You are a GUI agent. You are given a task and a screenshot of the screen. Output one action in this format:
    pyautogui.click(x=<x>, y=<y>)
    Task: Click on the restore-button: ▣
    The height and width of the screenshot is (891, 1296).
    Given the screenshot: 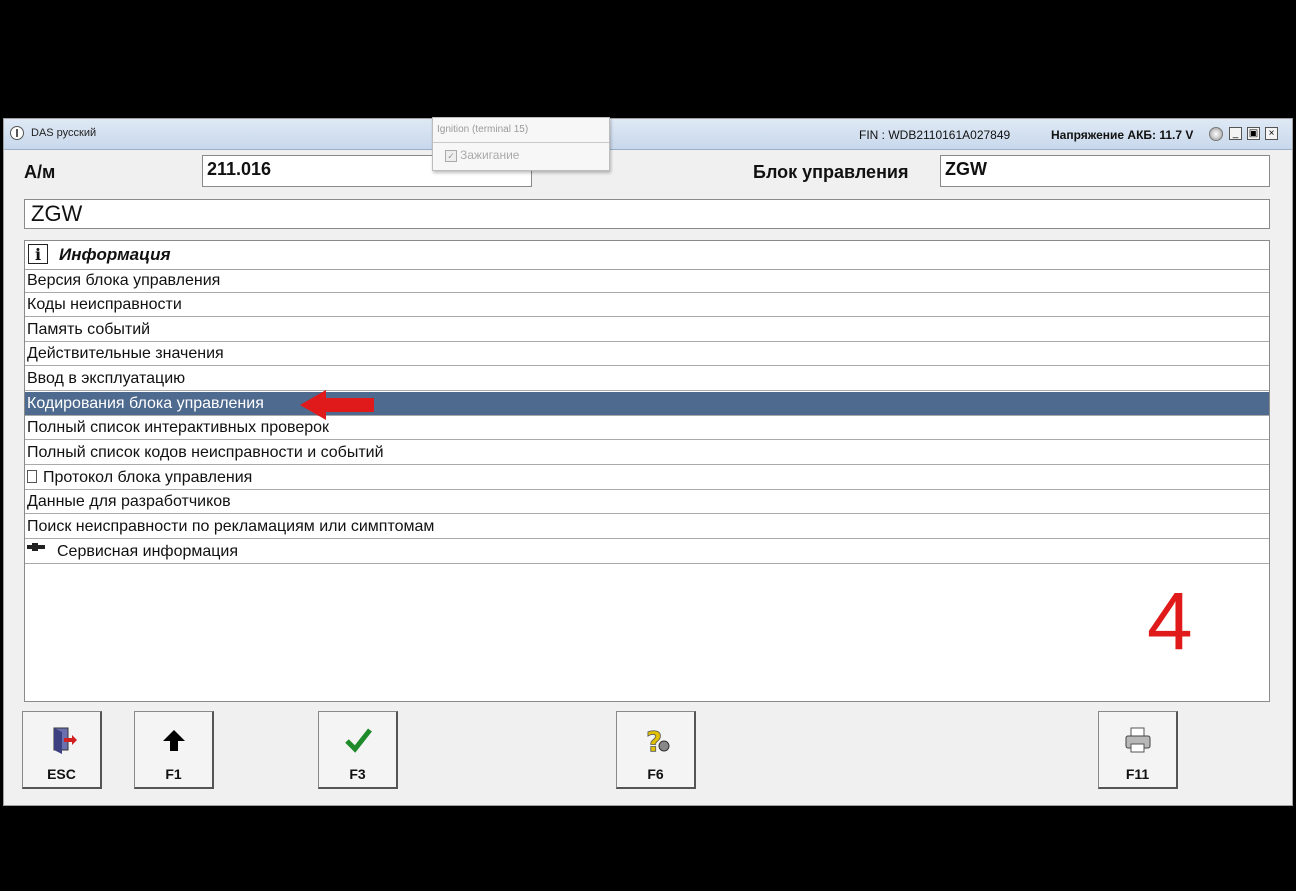 What is the action you would take?
    pyautogui.click(x=1253, y=133)
    